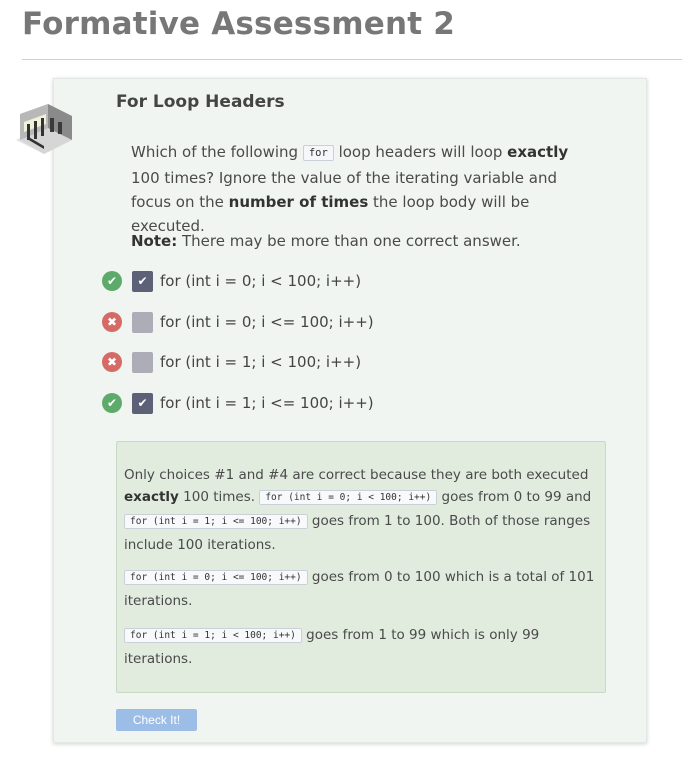 The height and width of the screenshot is (774, 692). I want to click on choice-label: for (int i = 1; i < 100; i++), so click(261, 362).